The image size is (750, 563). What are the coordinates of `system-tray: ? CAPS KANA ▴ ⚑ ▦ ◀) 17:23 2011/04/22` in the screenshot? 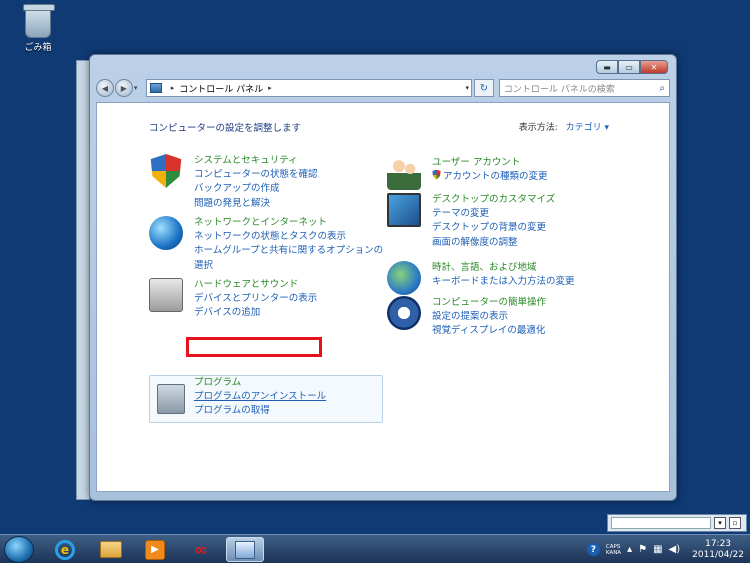 It's located at (668, 549).